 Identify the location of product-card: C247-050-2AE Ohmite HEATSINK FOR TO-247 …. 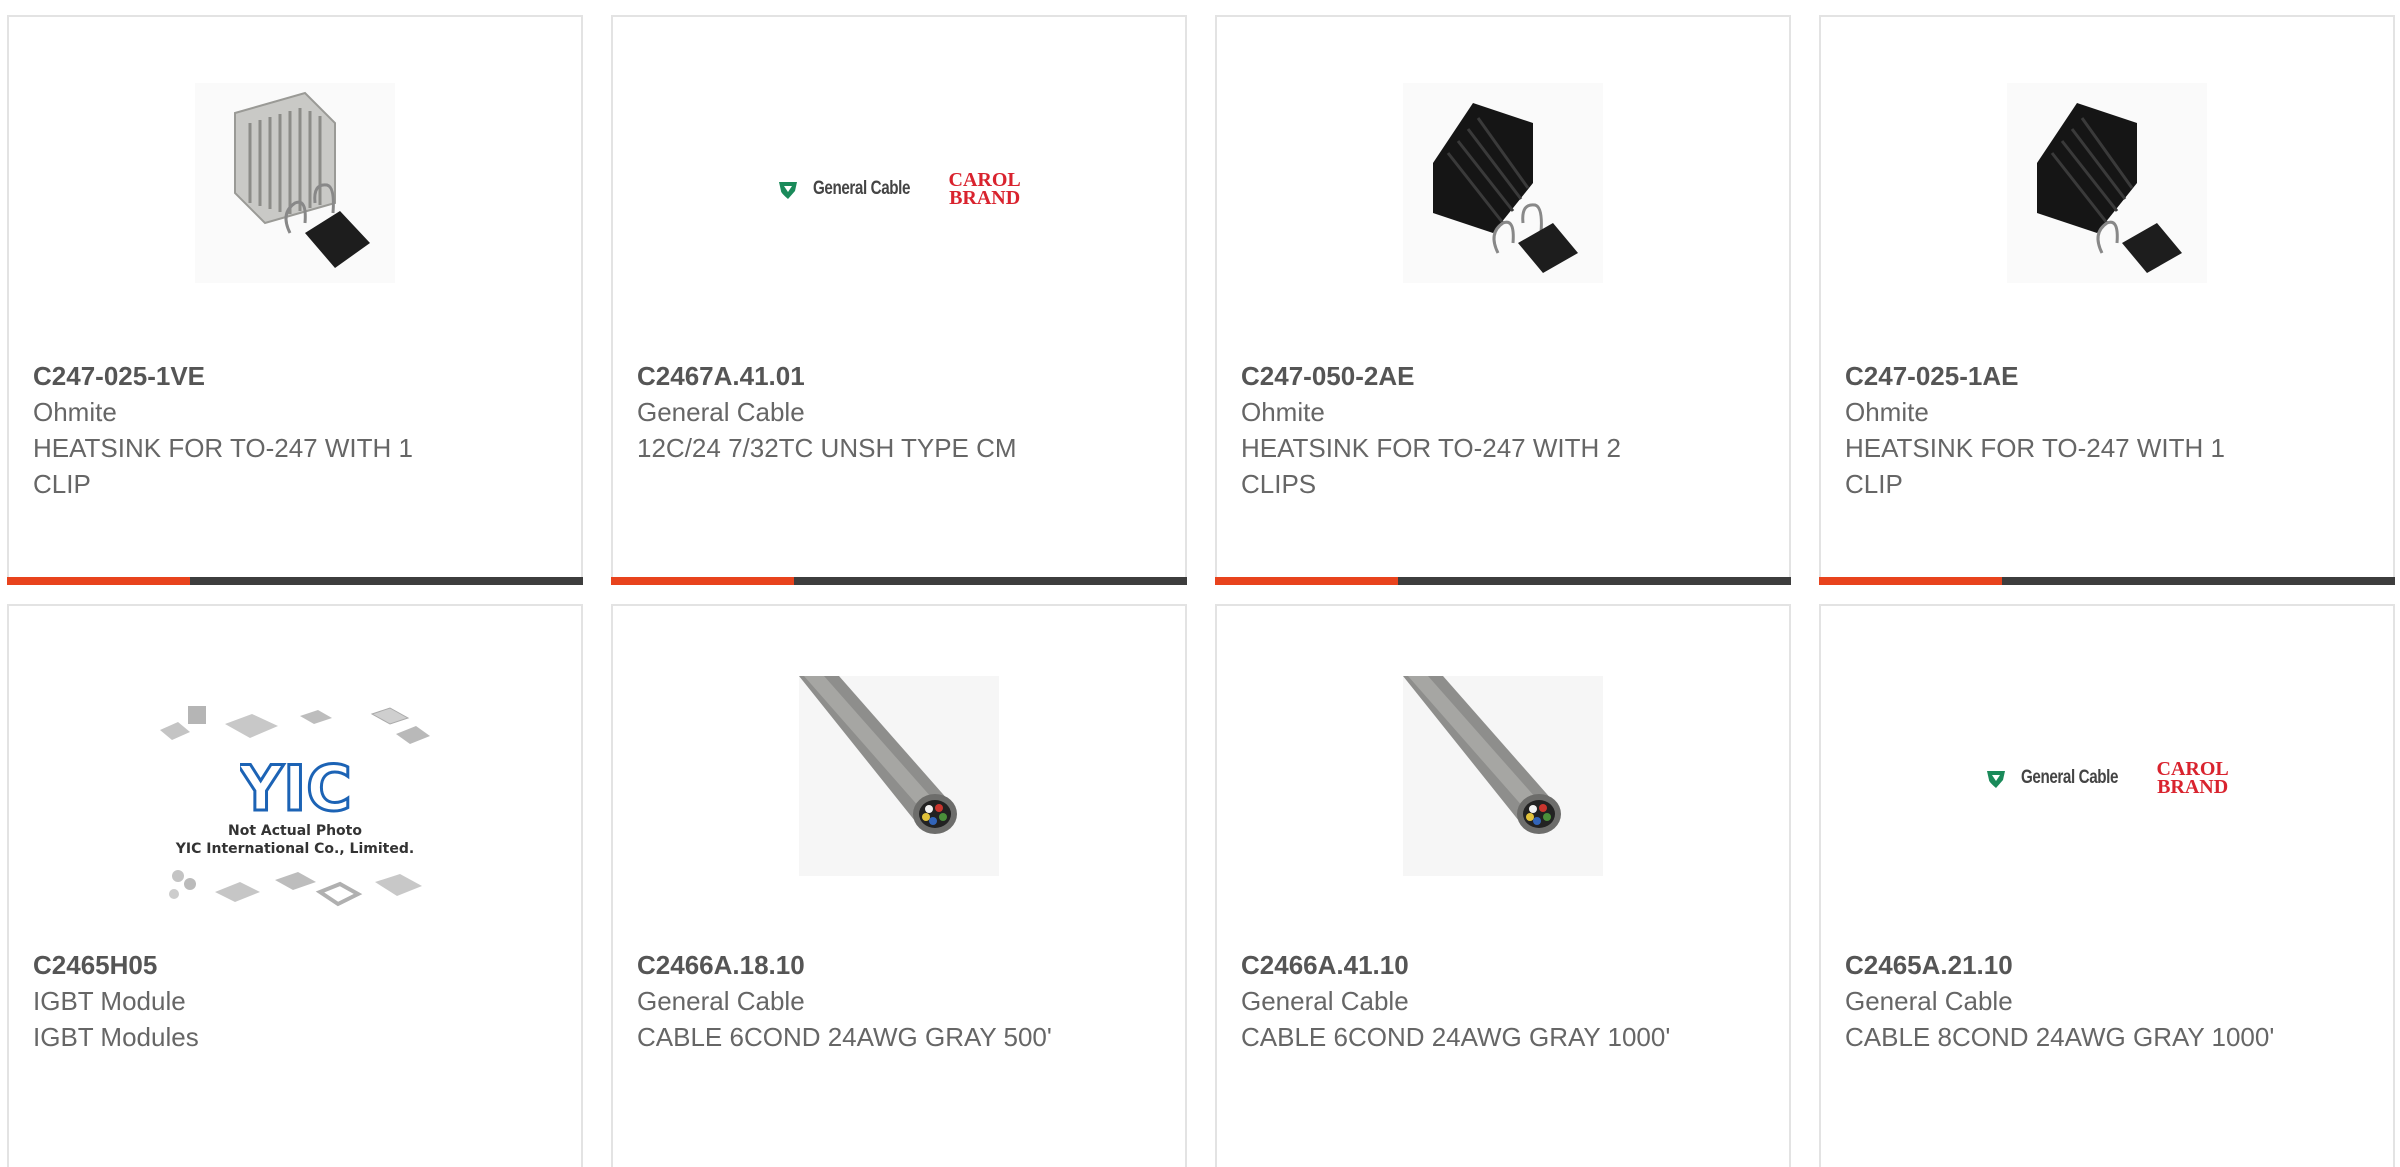
(1503, 300).